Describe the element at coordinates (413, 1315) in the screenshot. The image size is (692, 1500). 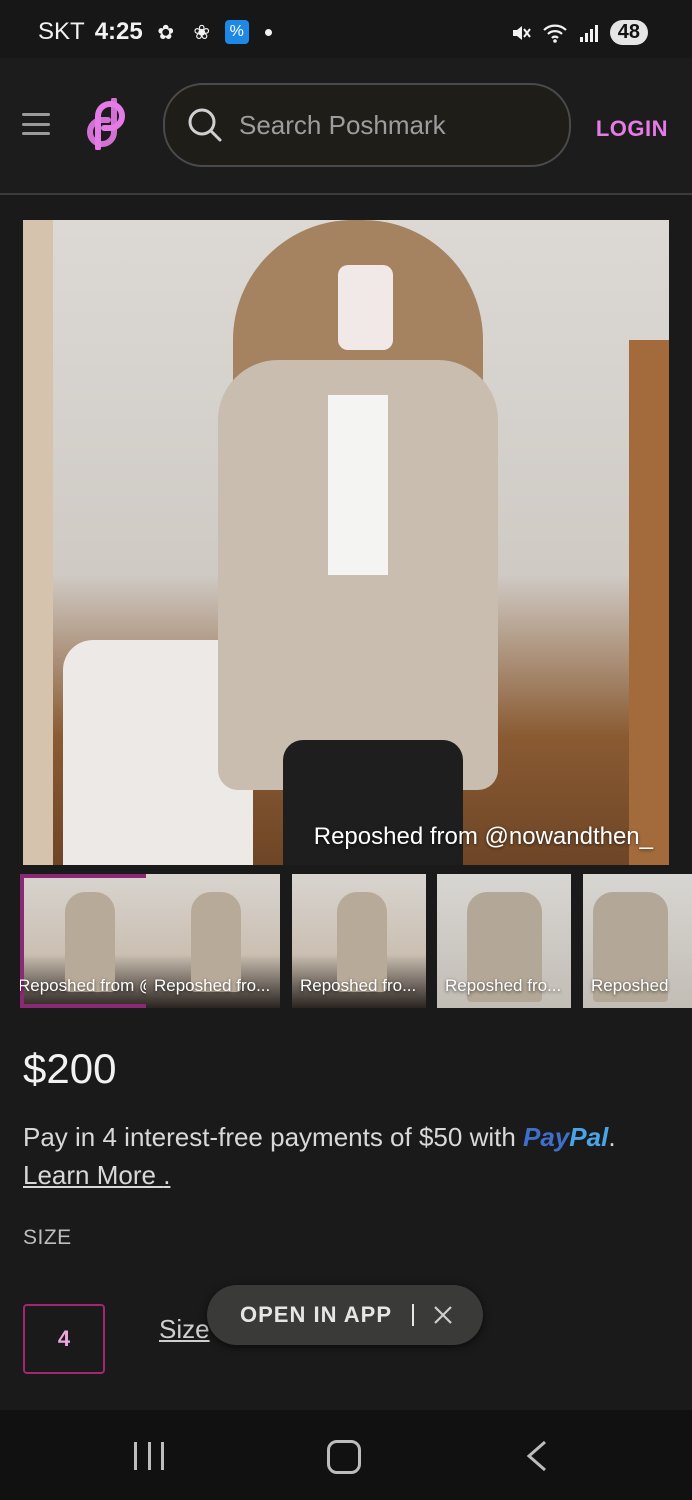
I see `divider` at that location.